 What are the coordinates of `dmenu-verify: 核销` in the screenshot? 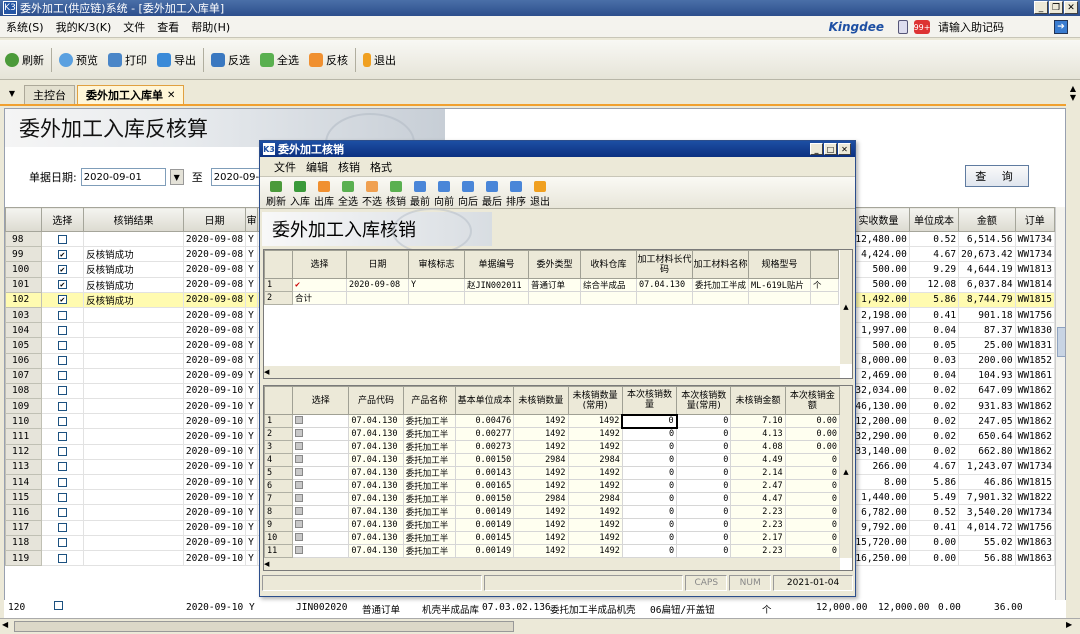 It's located at (349, 167).